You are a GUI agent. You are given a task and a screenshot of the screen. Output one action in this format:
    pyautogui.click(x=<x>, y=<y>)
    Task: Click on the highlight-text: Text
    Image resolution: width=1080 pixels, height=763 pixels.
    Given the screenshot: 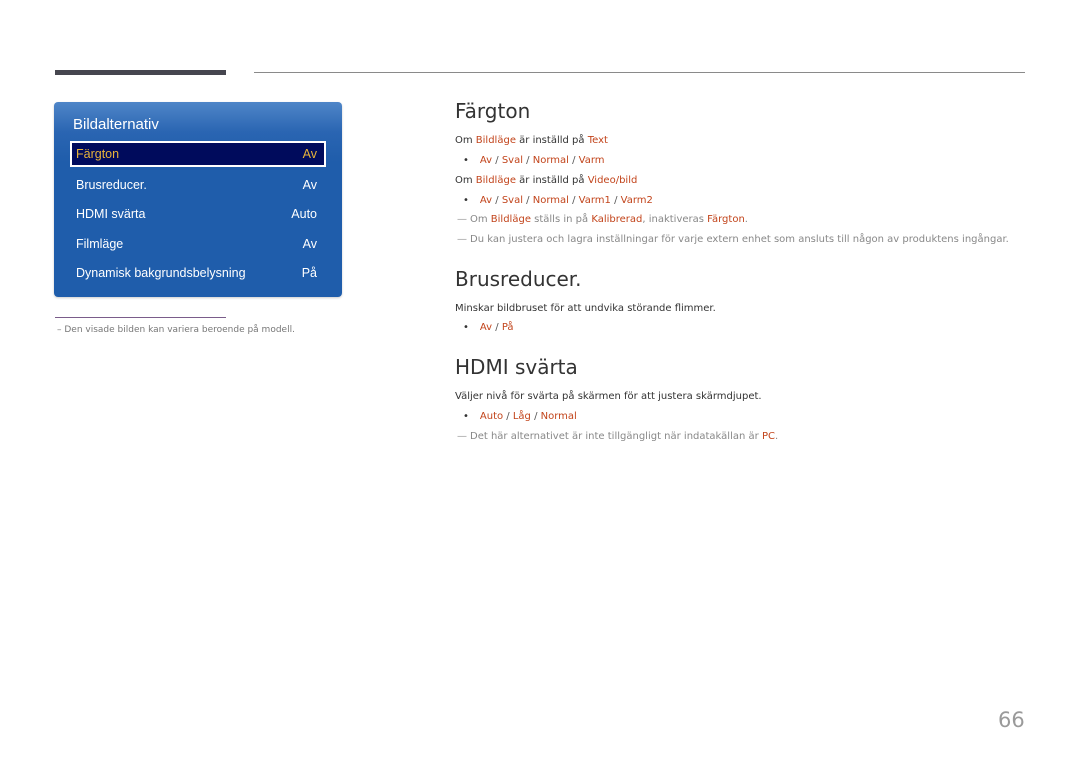 What is the action you would take?
    pyautogui.click(x=597, y=140)
    